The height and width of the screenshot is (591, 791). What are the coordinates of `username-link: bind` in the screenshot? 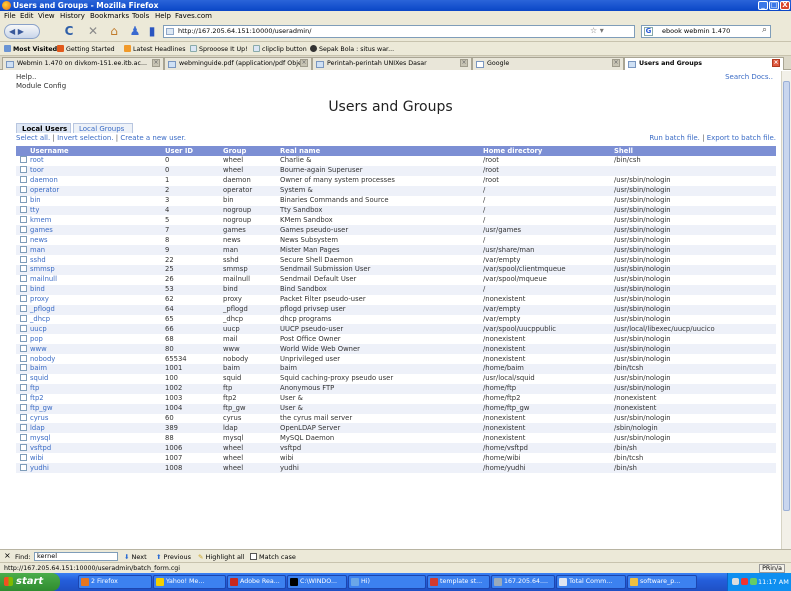 It's located at (37, 289).